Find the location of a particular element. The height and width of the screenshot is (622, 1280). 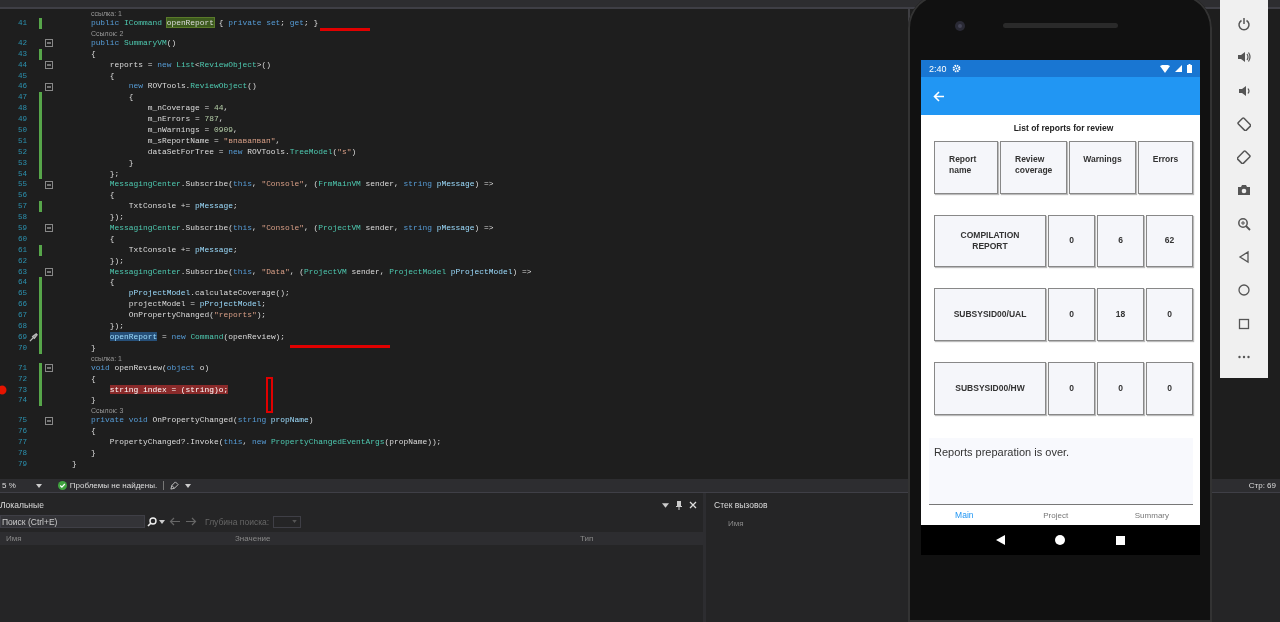

wifi-icon is located at coordinates (1165, 68).